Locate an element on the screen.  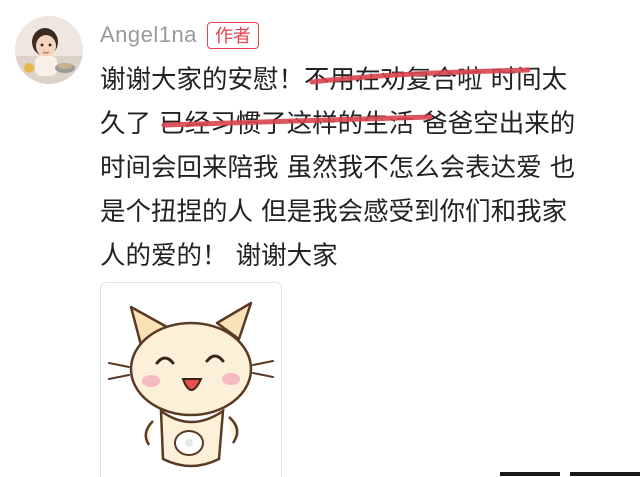
author-name: Angel1na is located at coordinates (148, 35).